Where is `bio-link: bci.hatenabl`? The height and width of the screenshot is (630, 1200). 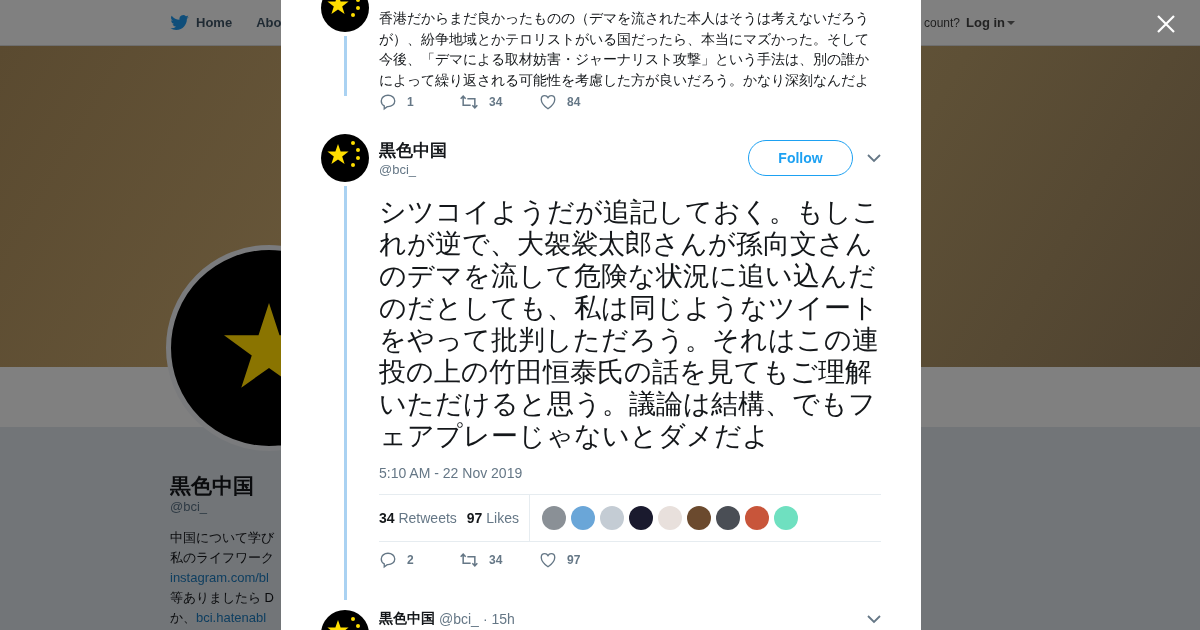
bio-link: bci.hatenabl is located at coordinates (231, 617).